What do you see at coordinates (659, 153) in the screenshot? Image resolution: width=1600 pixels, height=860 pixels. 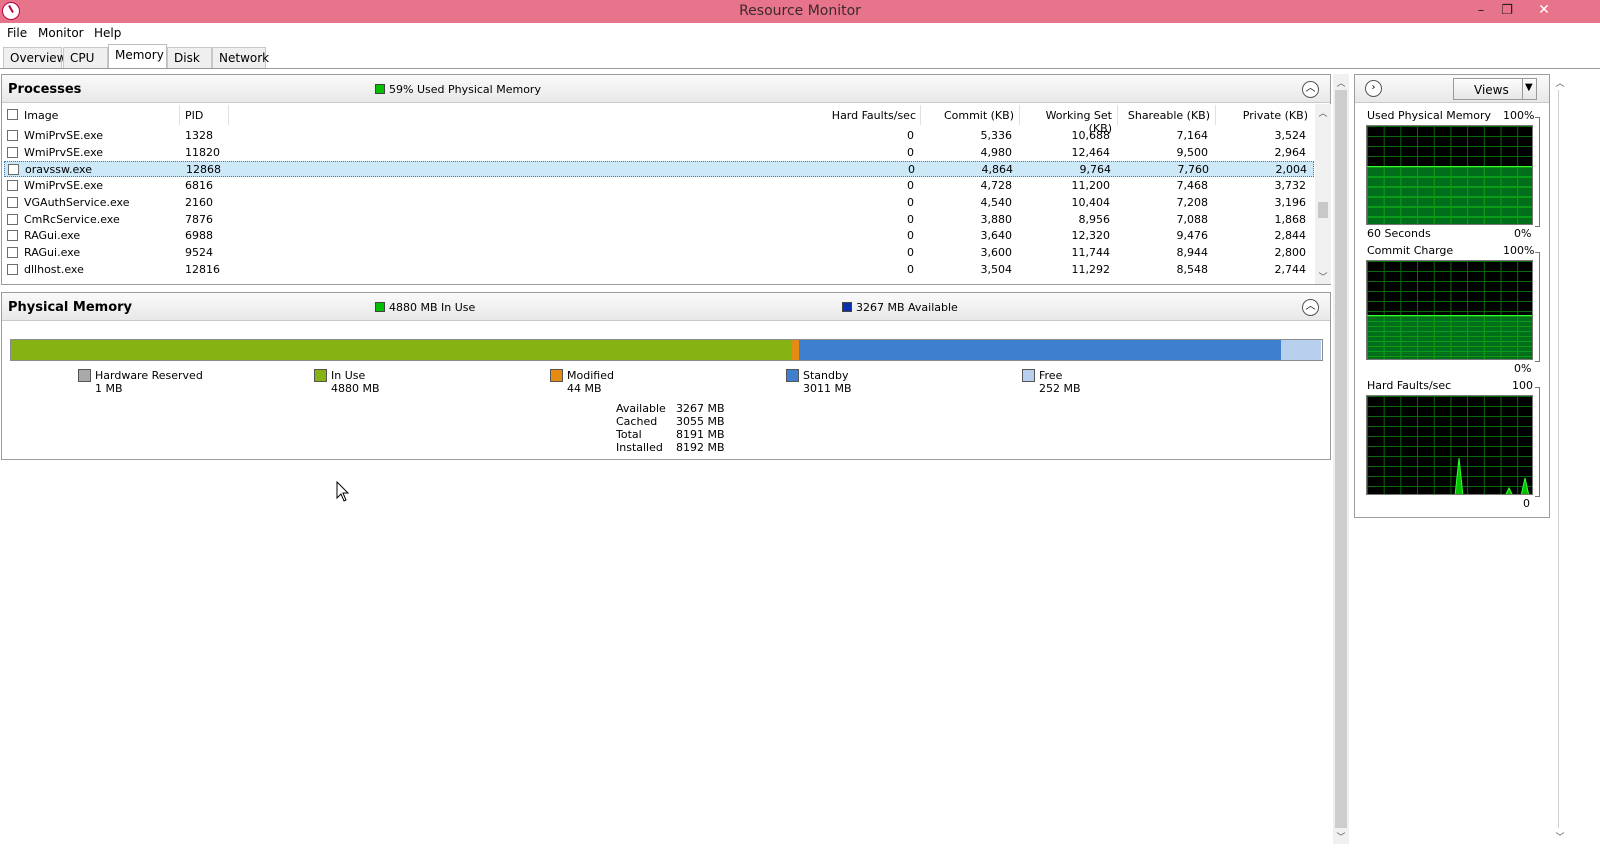 I see `table-row: WmiPrvSE.exe 11820 0 4,980 12,464 9,500 2,964` at bounding box center [659, 153].